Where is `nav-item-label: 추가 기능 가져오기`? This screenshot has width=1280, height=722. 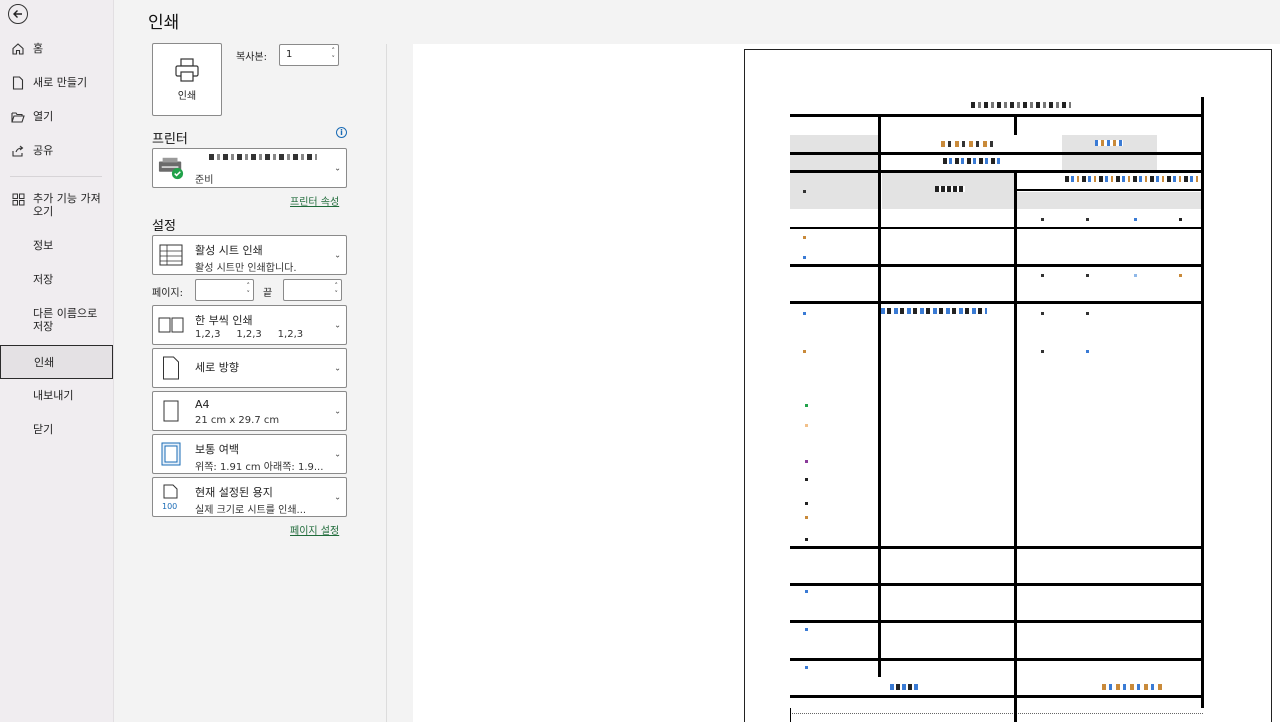
nav-item-label: 추가 기능 가져오기 is located at coordinates (67, 205).